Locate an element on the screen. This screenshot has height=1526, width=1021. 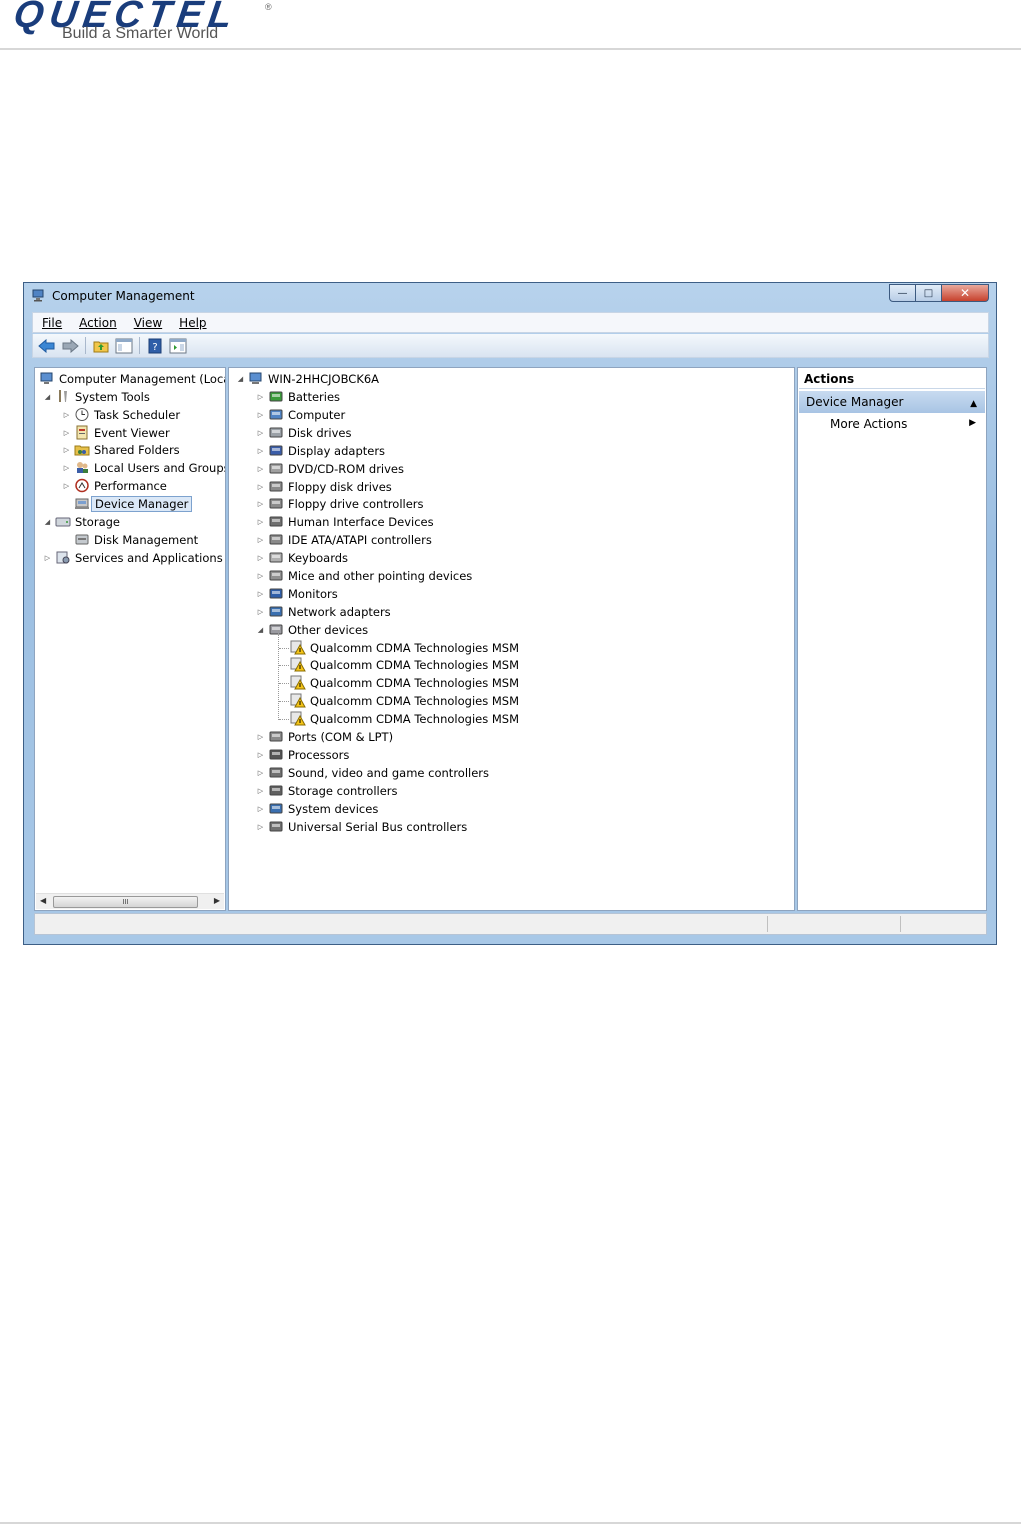
tree-item-storage: ◢ Storage is located at coordinates (81, 521).